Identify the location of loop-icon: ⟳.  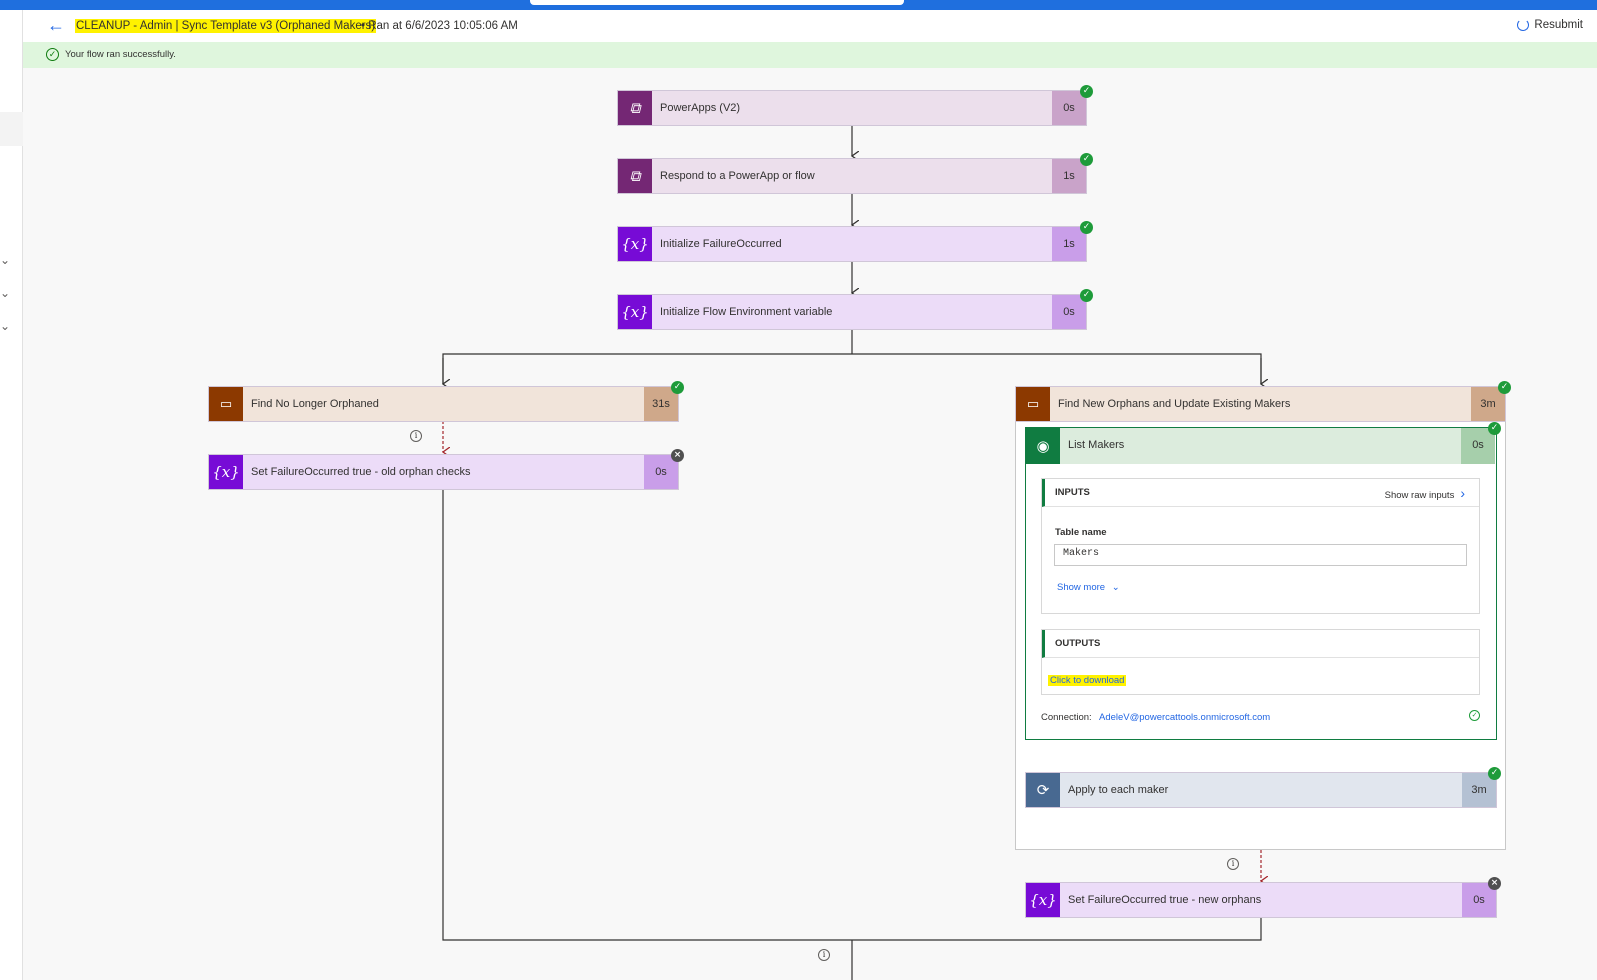
(1043, 790).